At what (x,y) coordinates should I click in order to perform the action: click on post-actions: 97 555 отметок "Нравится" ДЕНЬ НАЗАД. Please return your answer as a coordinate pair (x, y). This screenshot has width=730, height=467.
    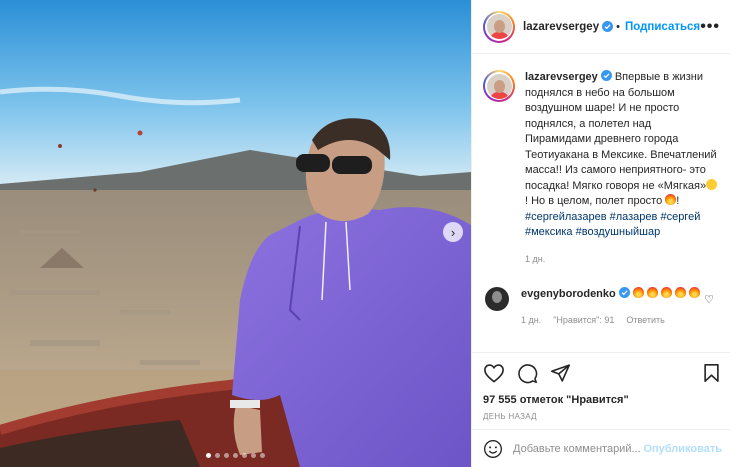
    Looking at the image, I should click on (601, 386).